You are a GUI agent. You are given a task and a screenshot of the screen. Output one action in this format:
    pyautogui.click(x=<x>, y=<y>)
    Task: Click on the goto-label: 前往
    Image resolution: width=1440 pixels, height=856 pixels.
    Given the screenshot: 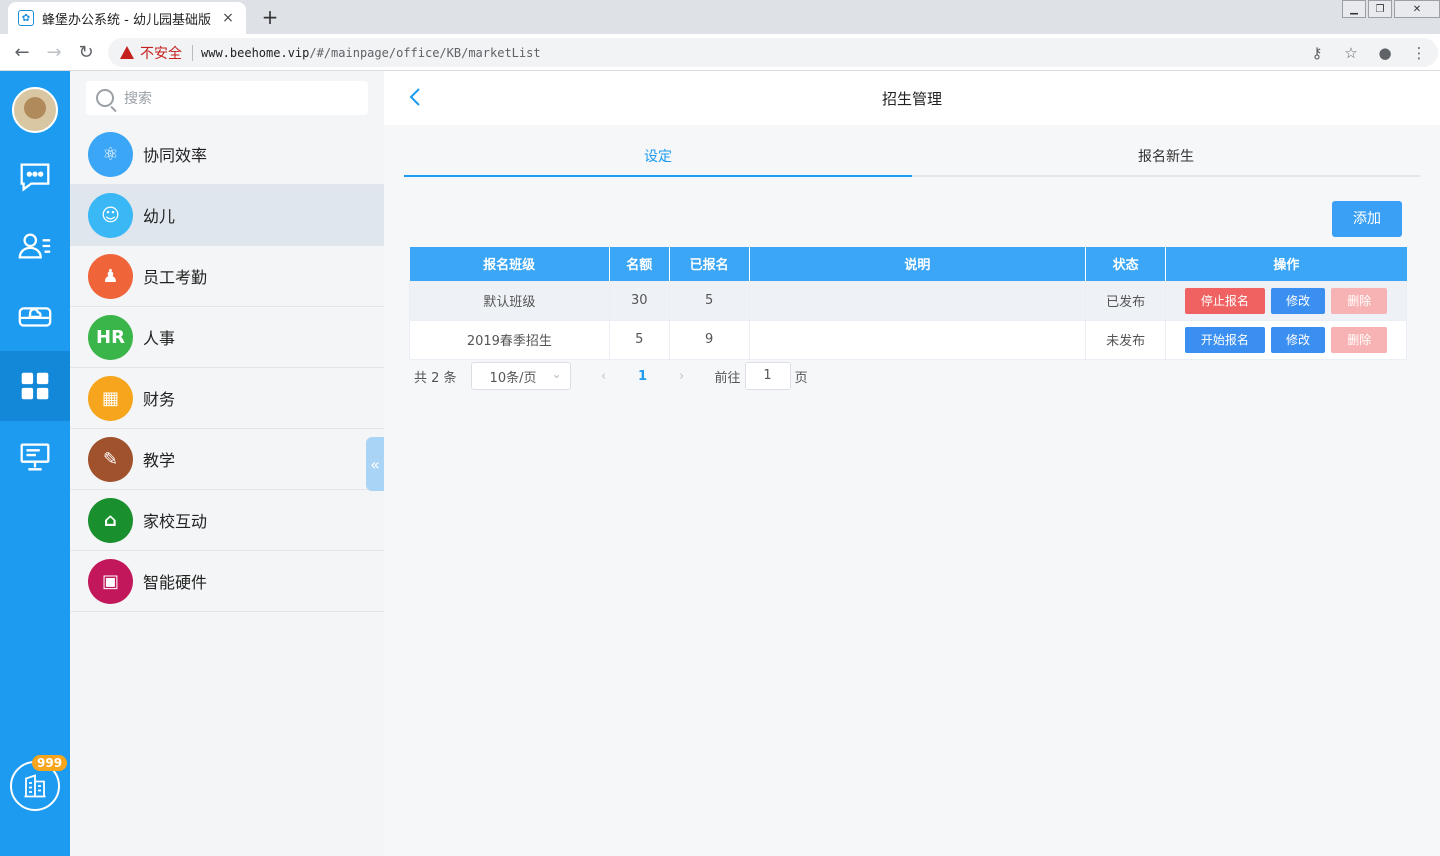 What is the action you would take?
    pyautogui.click(x=727, y=378)
    